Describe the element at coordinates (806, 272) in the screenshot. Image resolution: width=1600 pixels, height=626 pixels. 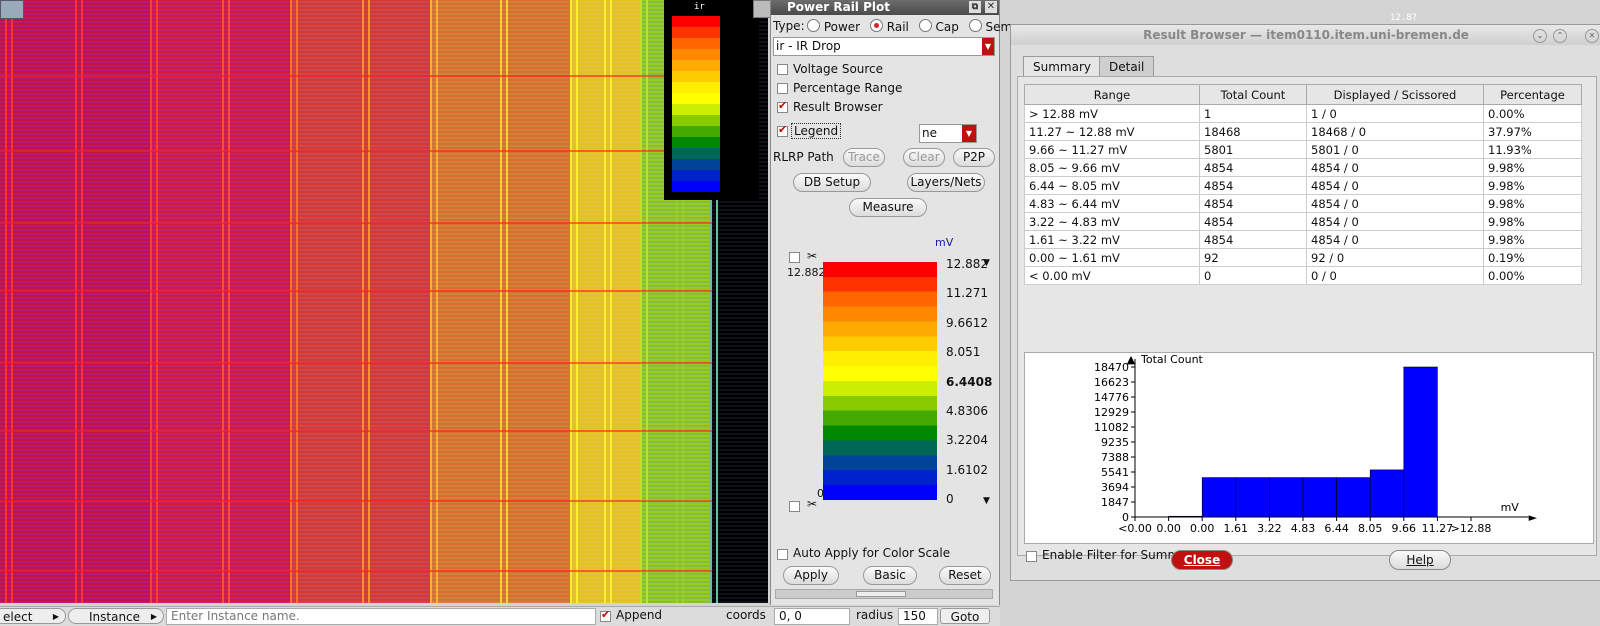
I see `scale-max-value: 12.882` at that location.